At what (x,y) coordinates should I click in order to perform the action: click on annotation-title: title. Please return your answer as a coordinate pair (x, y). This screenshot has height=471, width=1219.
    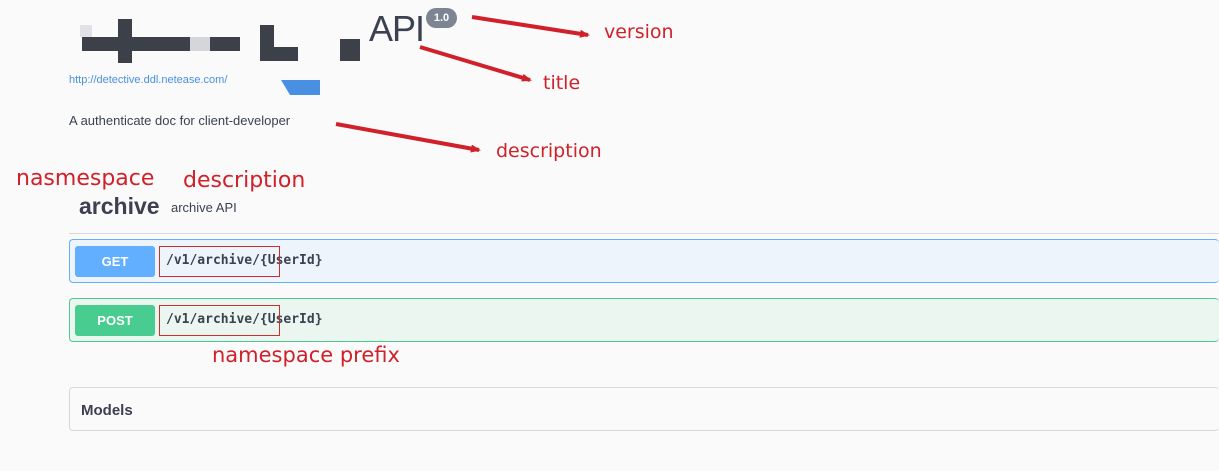
    Looking at the image, I should click on (562, 83).